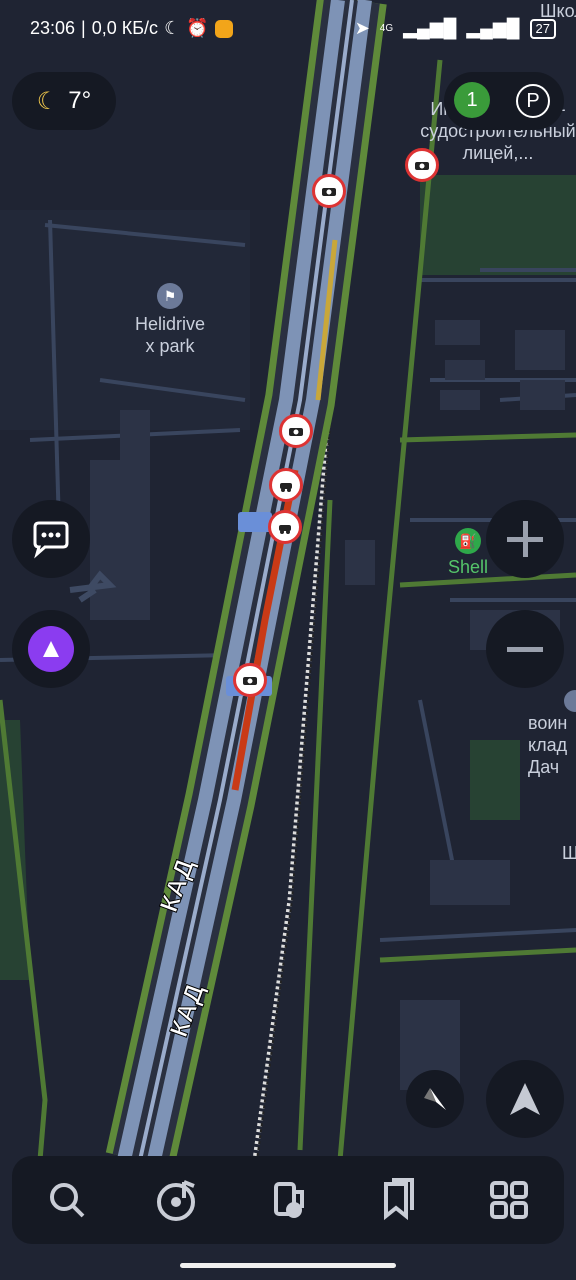 The width and height of the screenshot is (576, 1280). I want to click on music-tab, so click(178, 1200).